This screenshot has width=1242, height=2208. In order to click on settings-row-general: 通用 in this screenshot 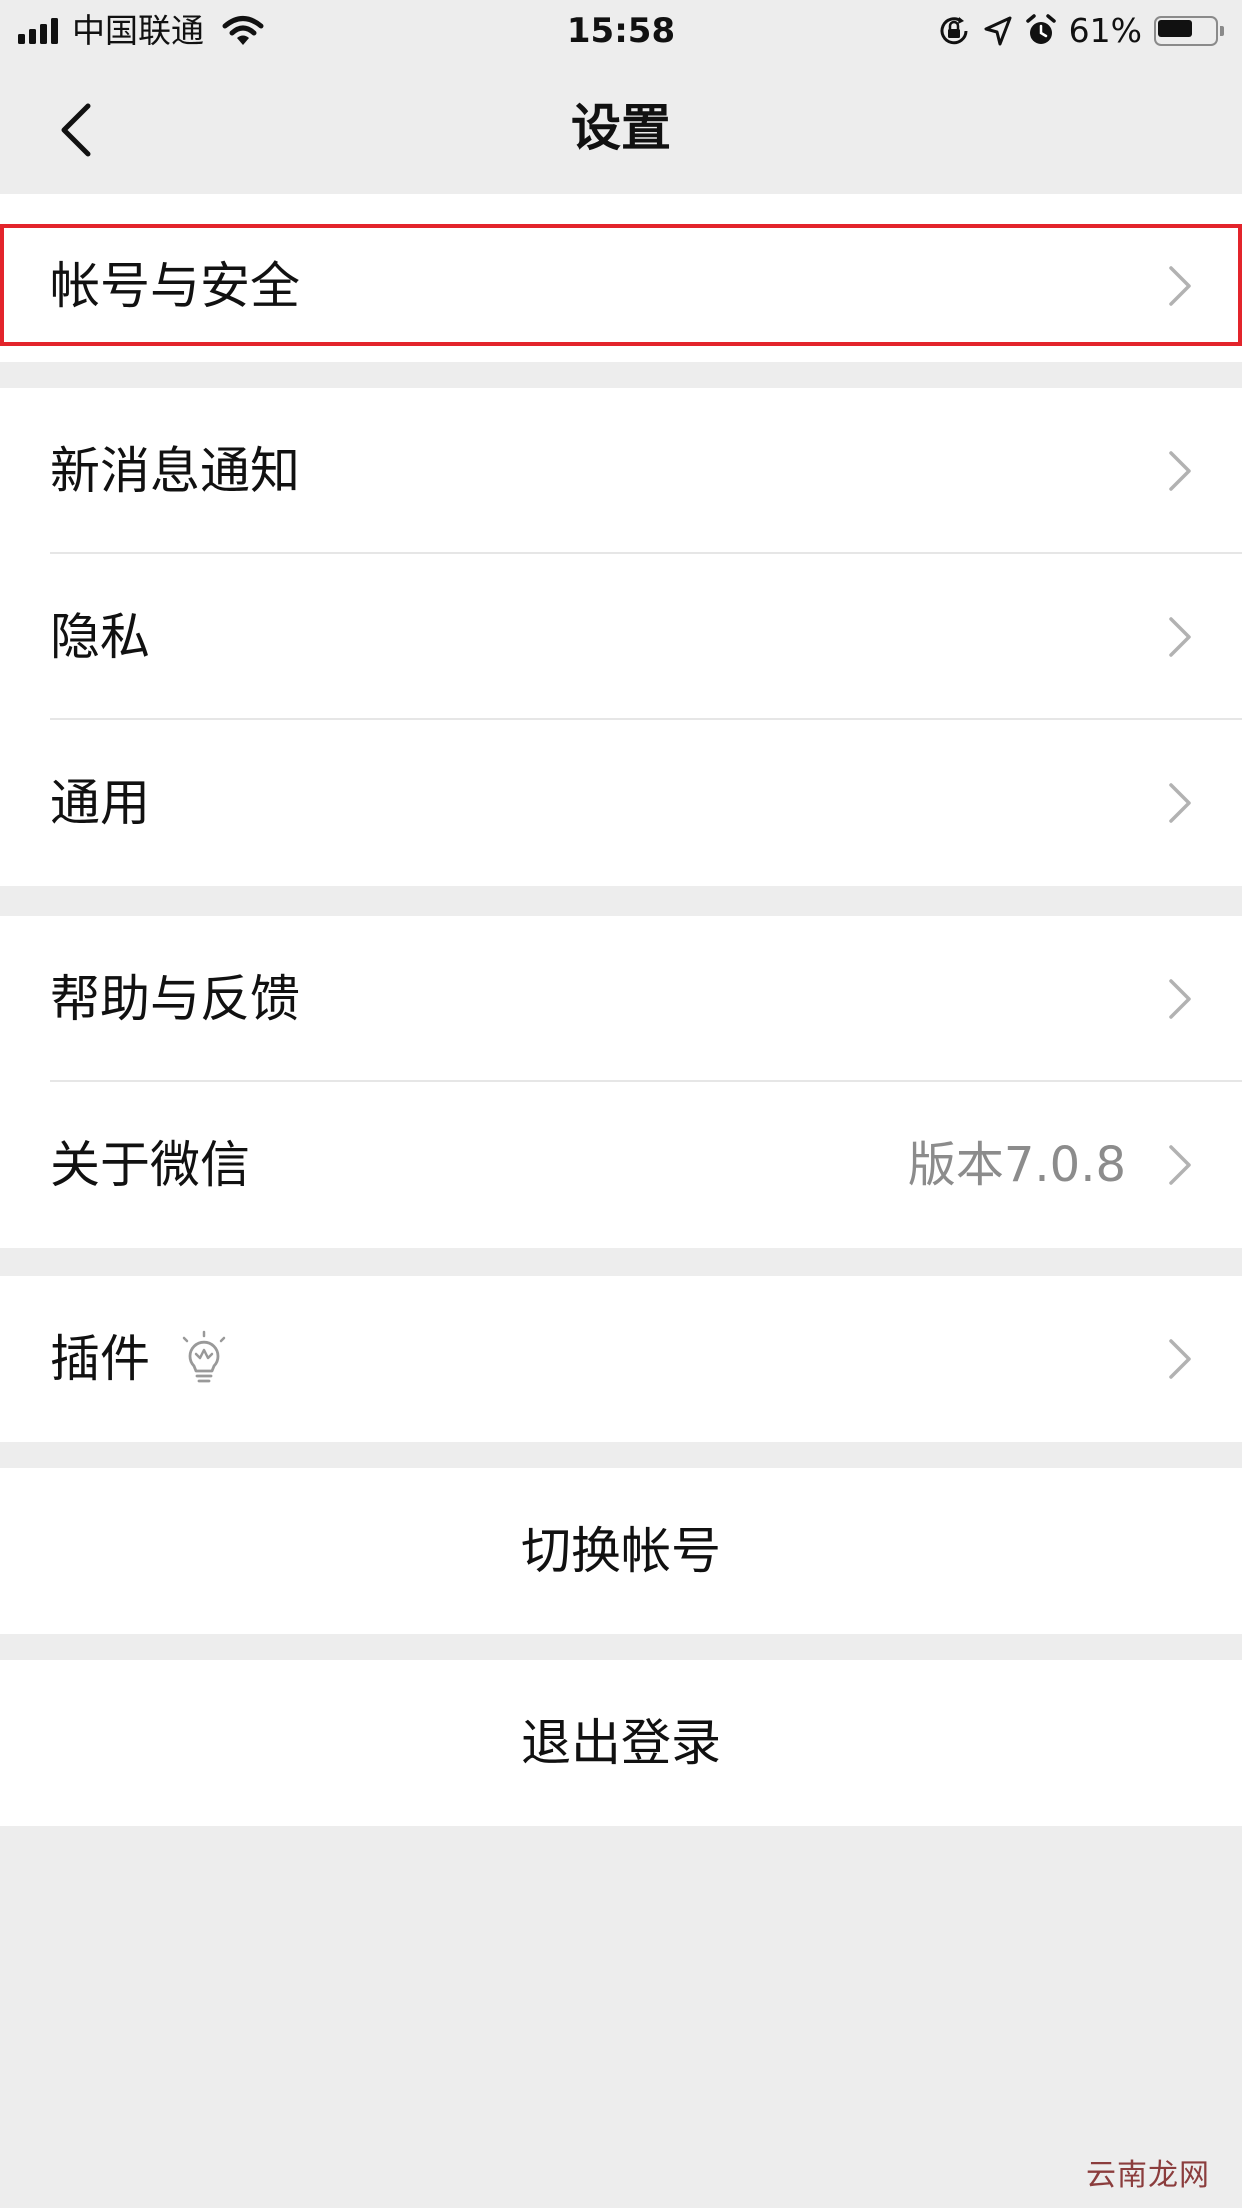, I will do `click(621, 803)`.